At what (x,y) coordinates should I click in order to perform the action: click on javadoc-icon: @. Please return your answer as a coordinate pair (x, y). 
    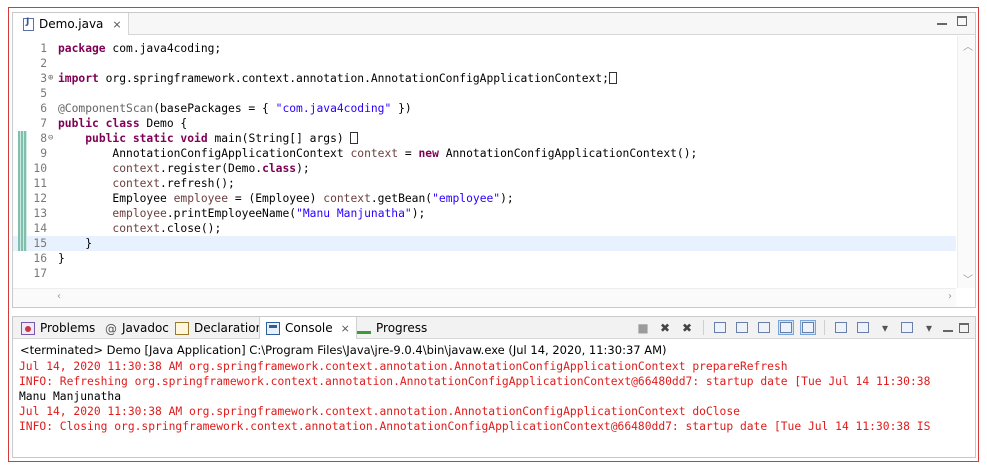
    Looking at the image, I should click on (111, 328).